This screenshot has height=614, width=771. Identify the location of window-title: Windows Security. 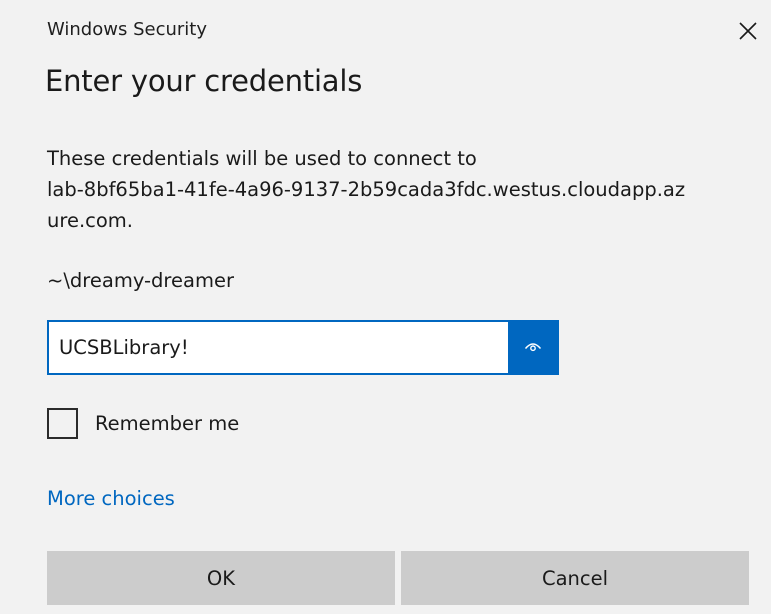
(127, 29).